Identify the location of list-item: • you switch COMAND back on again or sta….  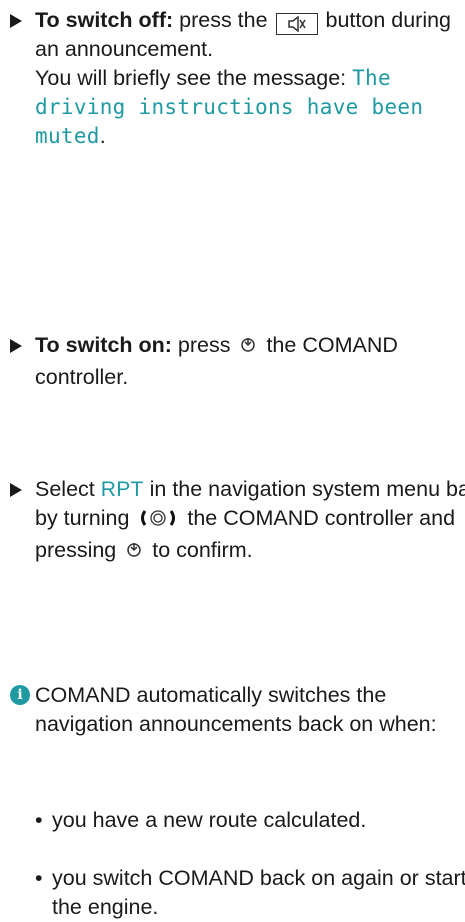
(237, 893).